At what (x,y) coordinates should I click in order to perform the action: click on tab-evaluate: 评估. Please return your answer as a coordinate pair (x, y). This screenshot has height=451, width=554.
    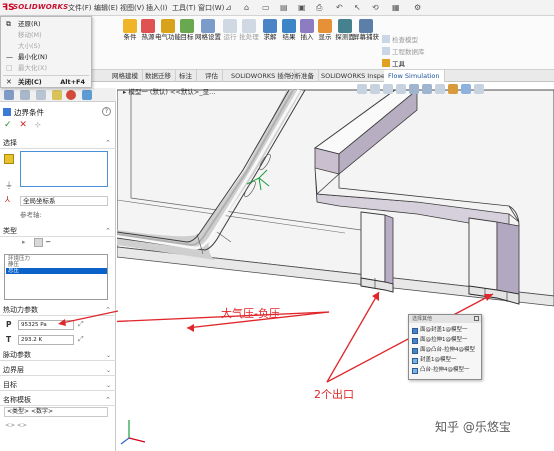
    Looking at the image, I should click on (212, 76).